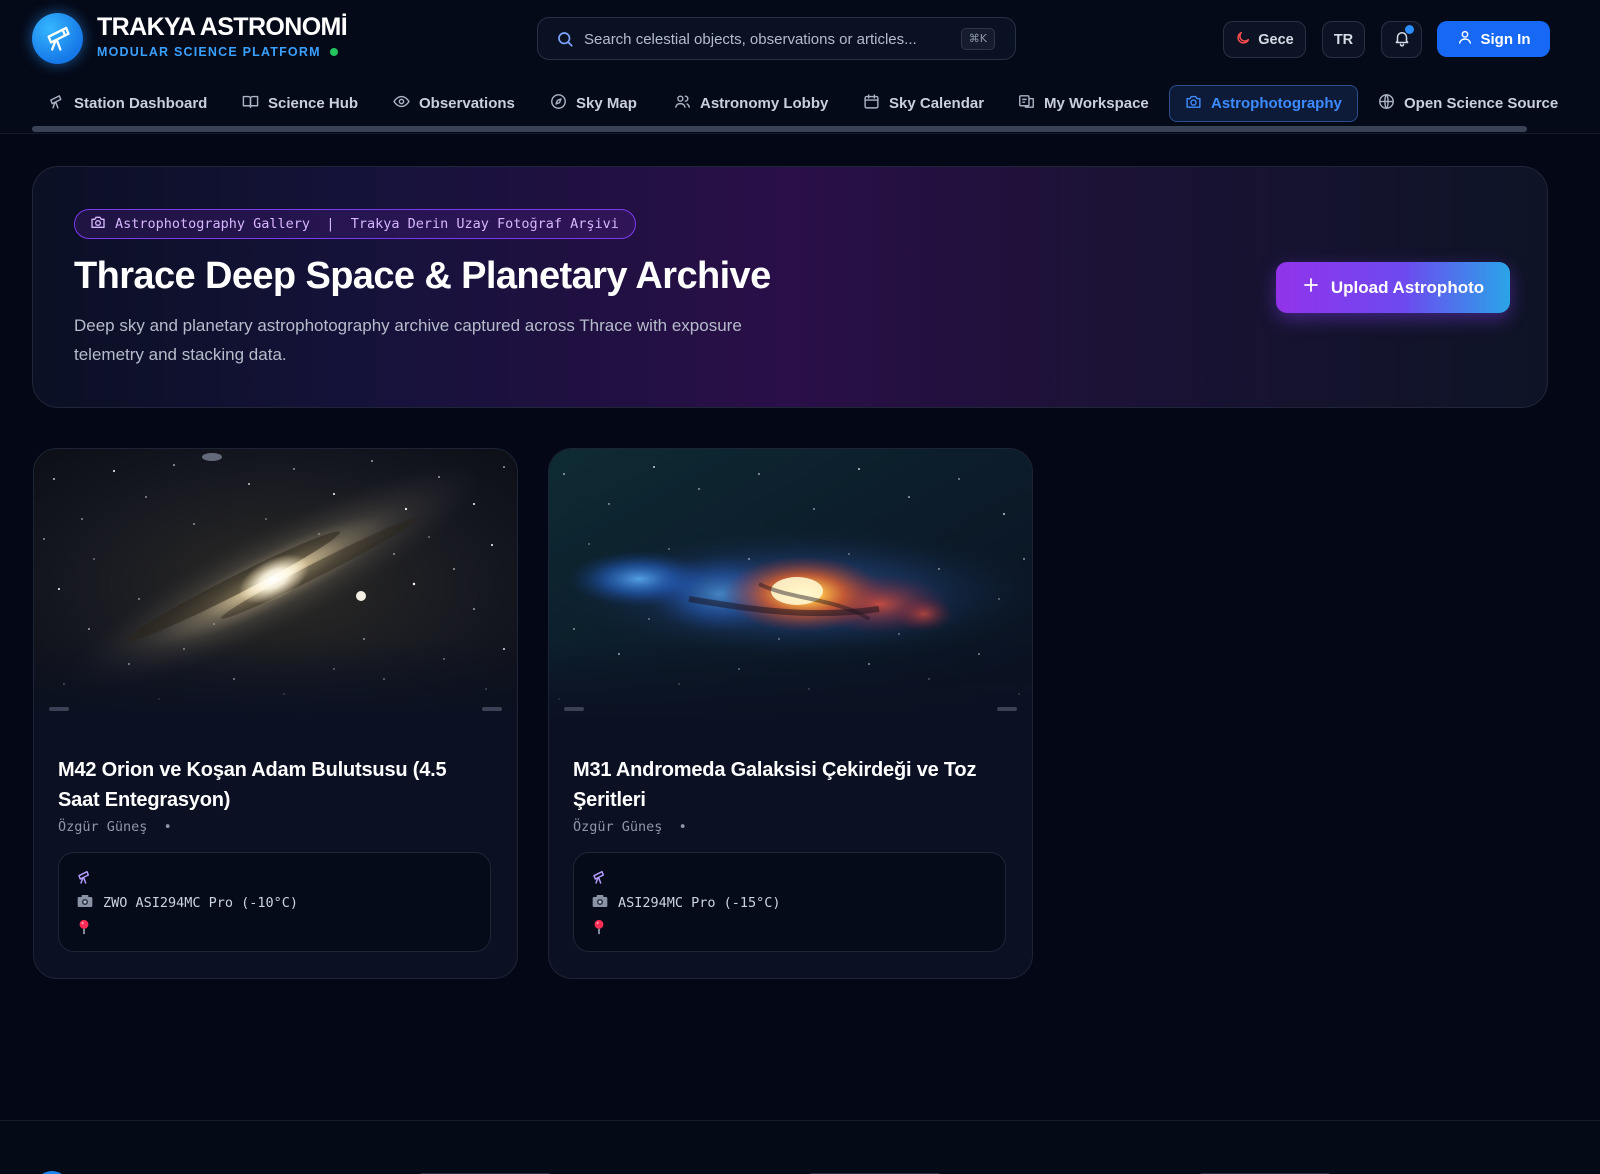 This screenshot has height=1174, width=1600. I want to click on nav-item-sky-calendar: Sky Calendar, so click(923, 103).